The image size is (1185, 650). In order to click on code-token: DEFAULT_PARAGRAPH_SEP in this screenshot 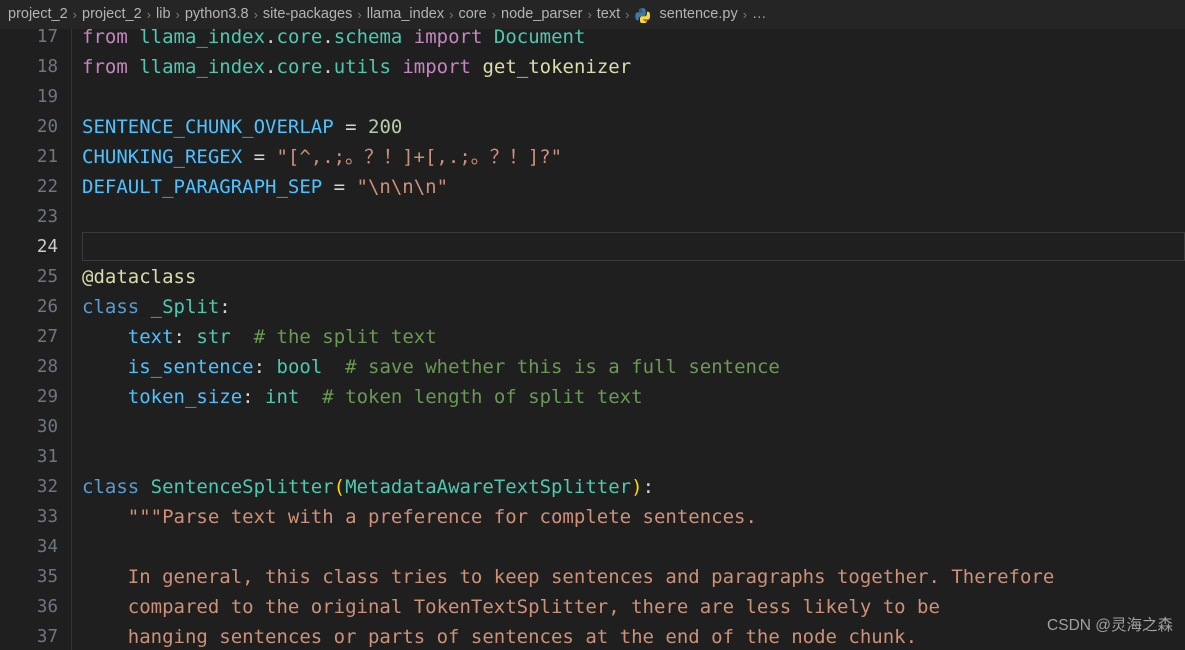, I will do `click(202, 187)`.